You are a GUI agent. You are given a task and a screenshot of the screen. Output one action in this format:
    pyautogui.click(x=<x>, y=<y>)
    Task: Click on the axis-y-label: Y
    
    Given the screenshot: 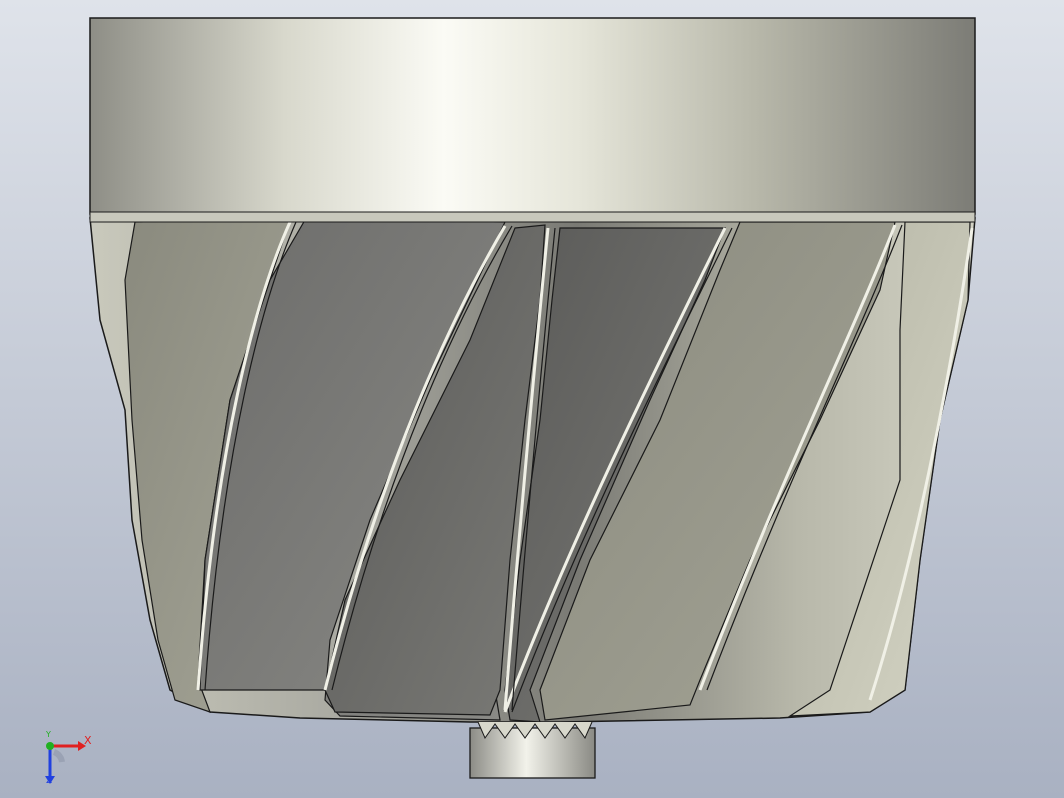 What is the action you would take?
    pyautogui.click(x=48, y=734)
    